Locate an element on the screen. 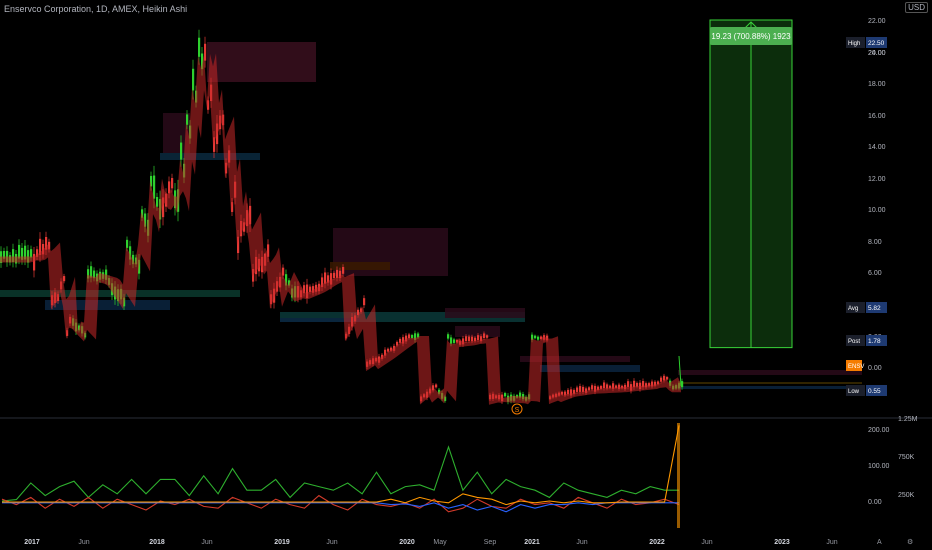  price-label-value: 0.55 is located at coordinates (874, 391).